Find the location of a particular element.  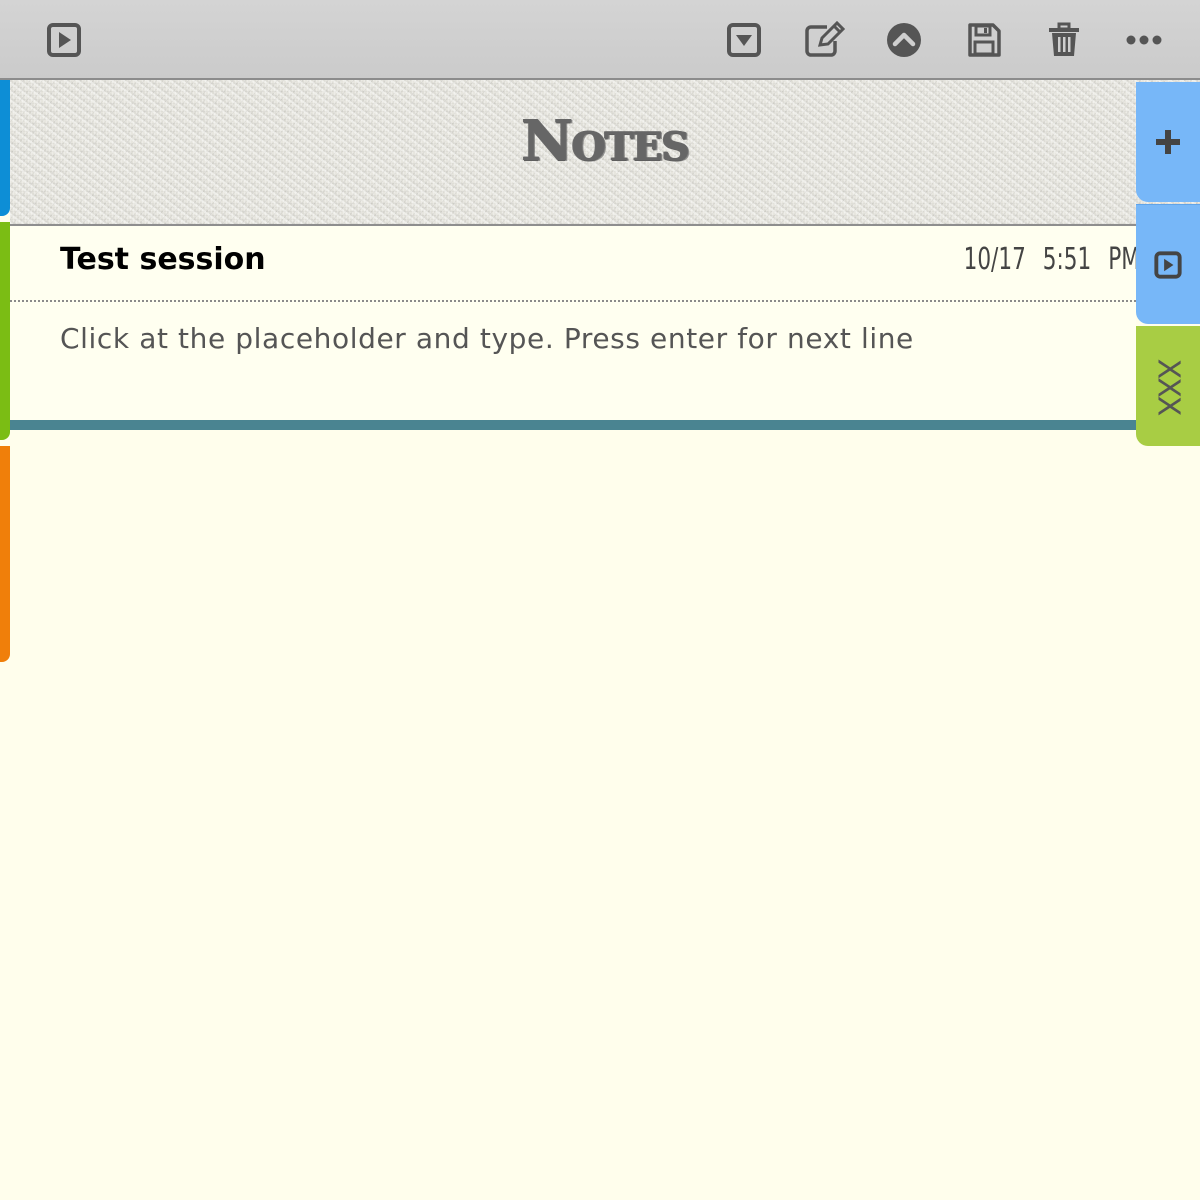

left-tab-green is located at coordinates (5, 331).